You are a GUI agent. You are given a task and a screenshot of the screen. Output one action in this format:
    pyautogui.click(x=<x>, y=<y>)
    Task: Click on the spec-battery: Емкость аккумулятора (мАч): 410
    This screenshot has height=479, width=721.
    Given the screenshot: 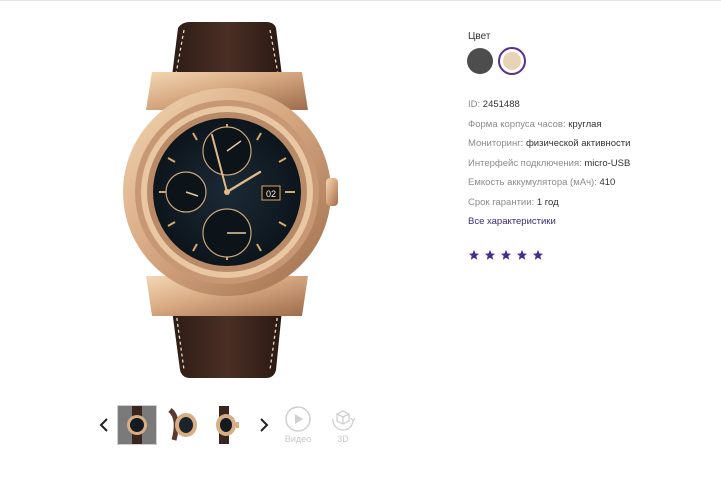 What is the action you would take?
    pyautogui.click(x=541, y=182)
    